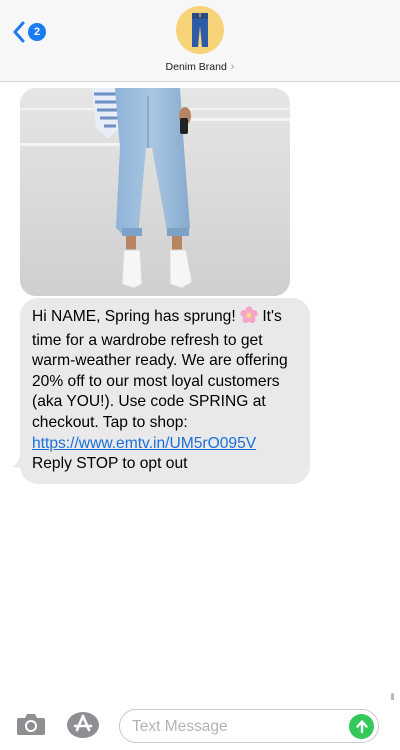 The image size is (400, 750). I want to click on camera-button, so click(31, 726).